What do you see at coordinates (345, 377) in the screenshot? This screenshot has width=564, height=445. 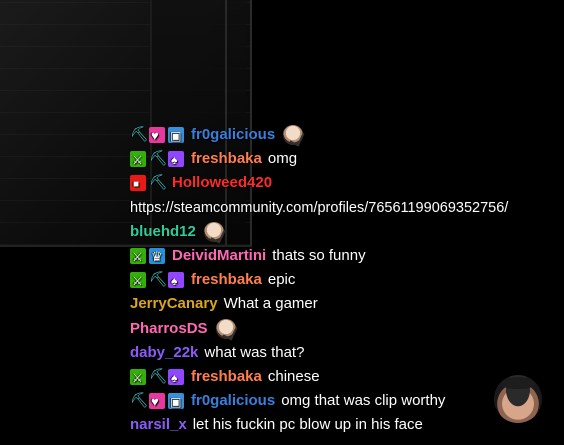 I see `chat-message: freshbaka chinese` at bounding box center [345, 377].